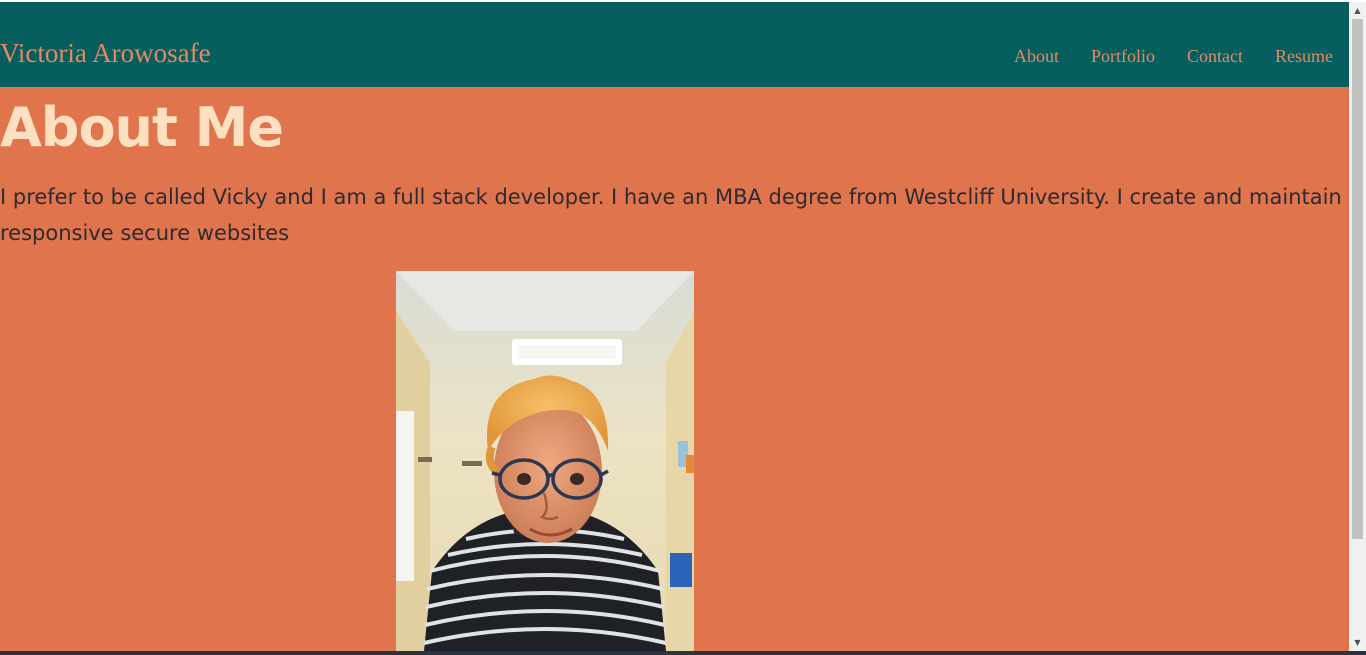 The width and height of the screenshot is (1366, 655). I want to click on site-brand: Victoria Arowosafe, so click(105, 53).